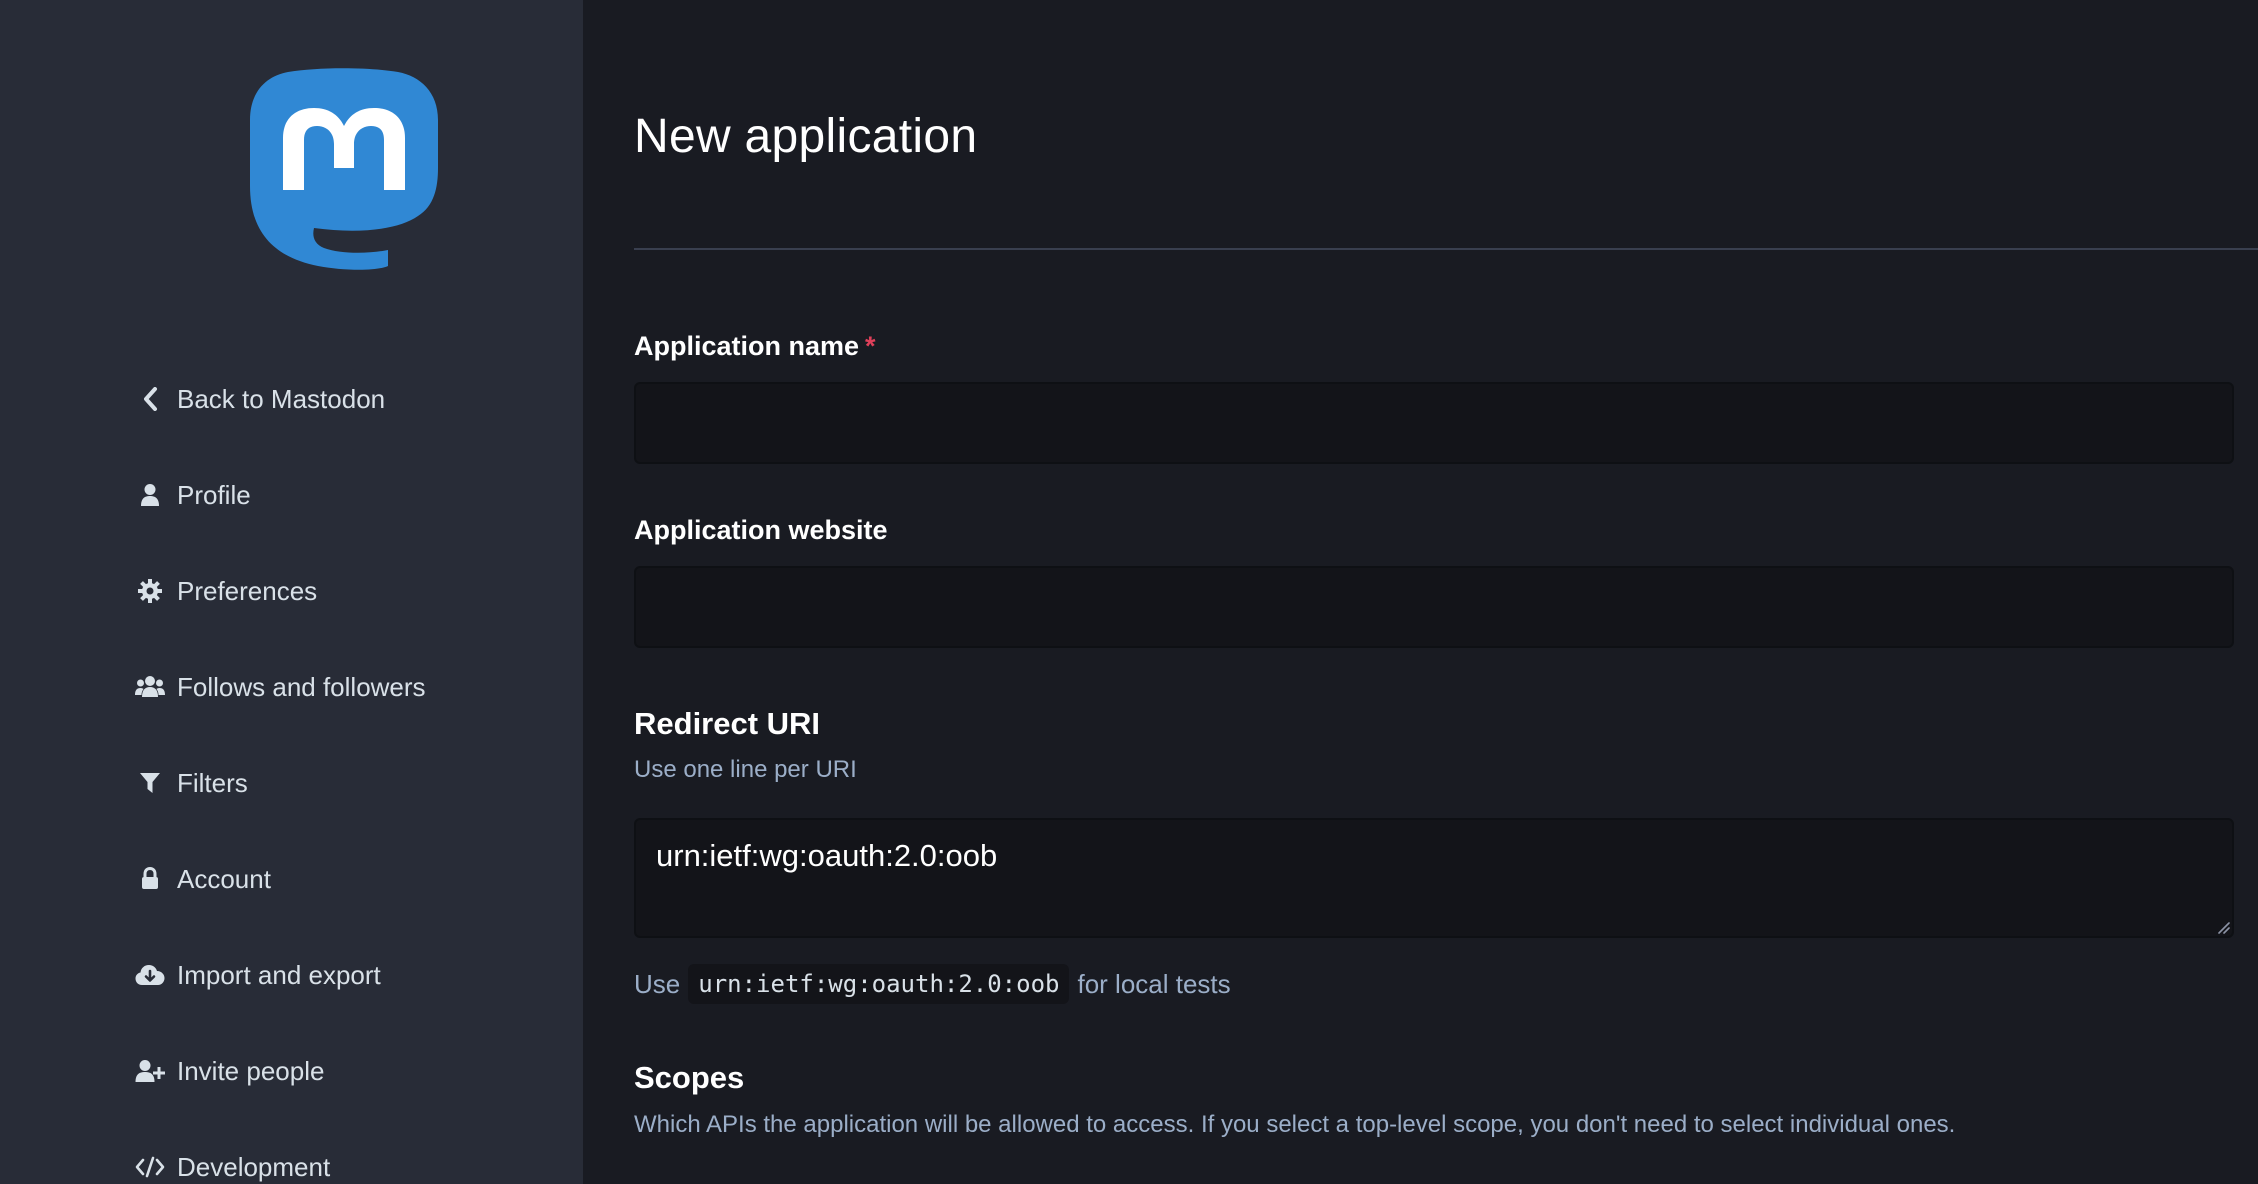  I want to click on redirect-uri-textarea: urn:ietf:wg:oauth:2.0:oob, so click(1434, 878).